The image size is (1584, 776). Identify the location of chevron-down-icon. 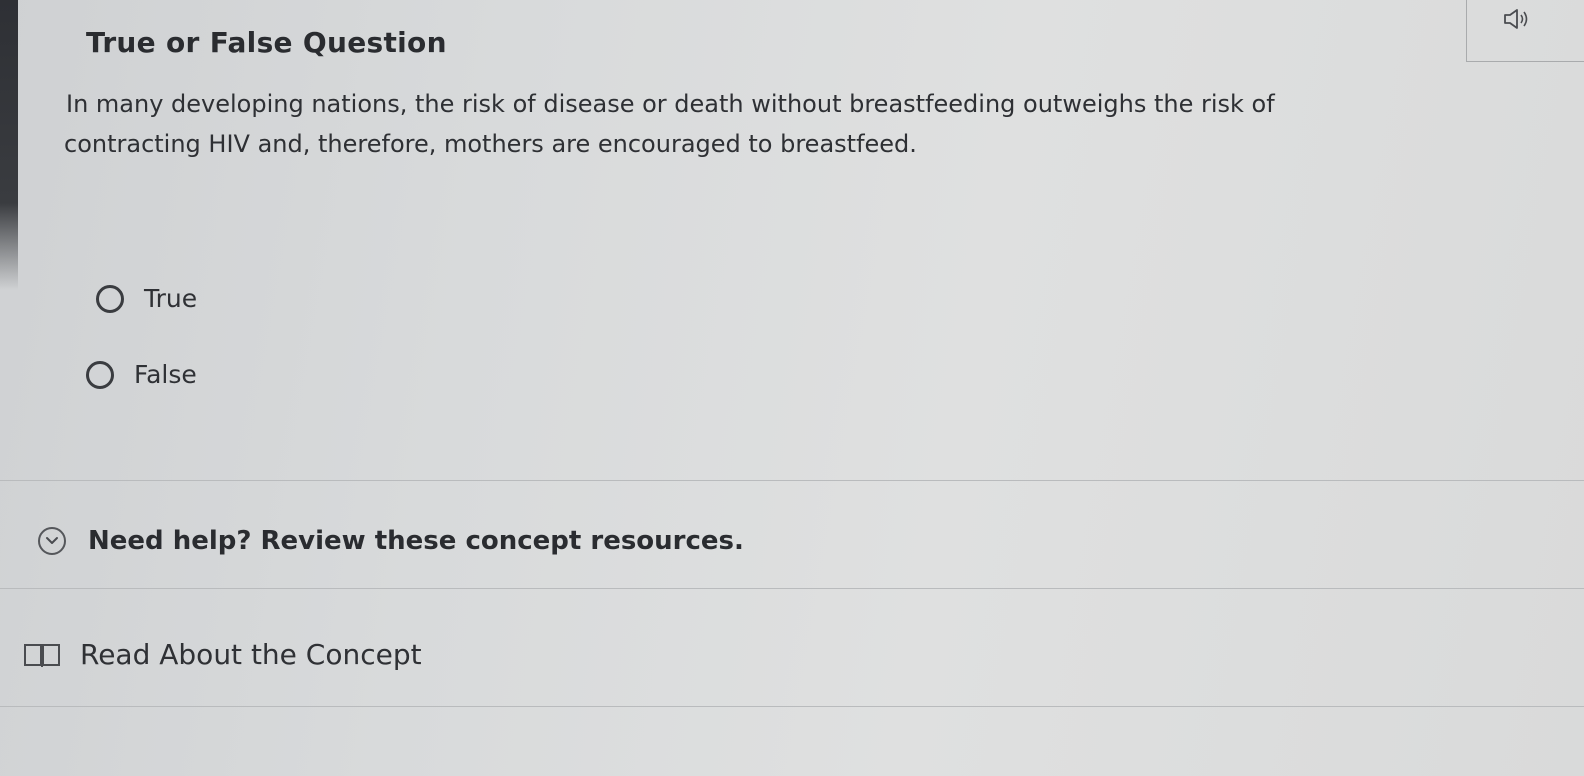
(52, 541).